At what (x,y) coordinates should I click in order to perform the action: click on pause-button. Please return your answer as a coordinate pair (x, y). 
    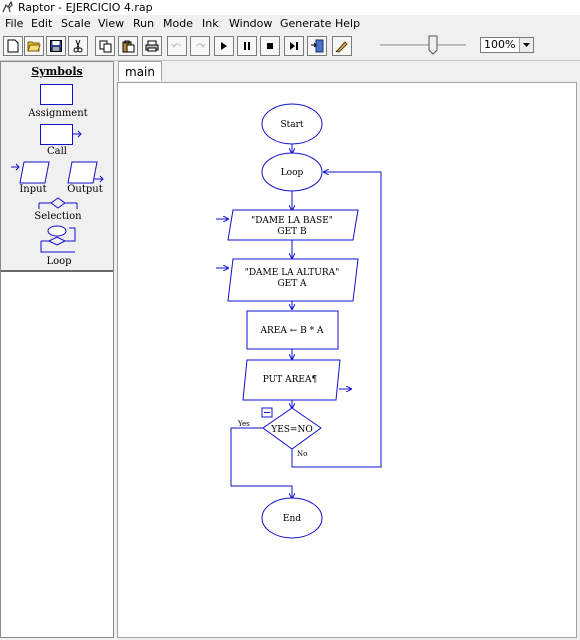
    Looking at the image, I should click on (247, 46).